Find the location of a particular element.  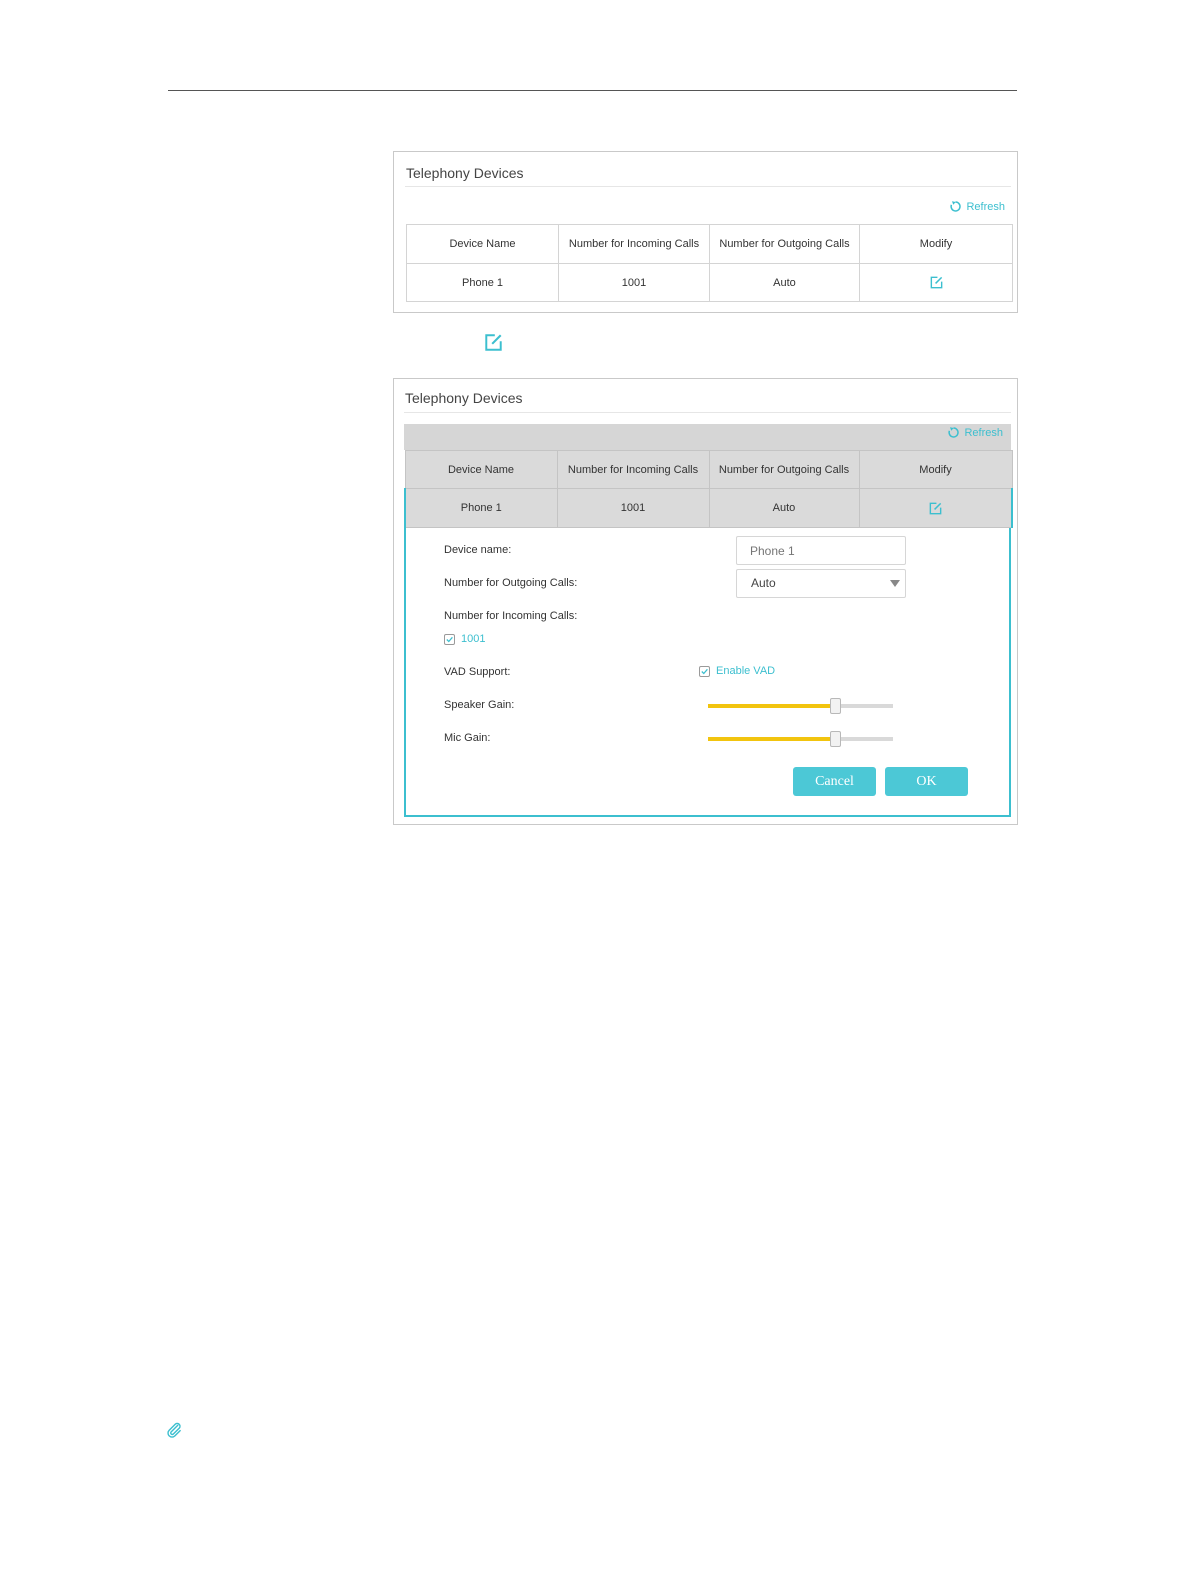

toolbar-band is located at coordinates (707, 437).